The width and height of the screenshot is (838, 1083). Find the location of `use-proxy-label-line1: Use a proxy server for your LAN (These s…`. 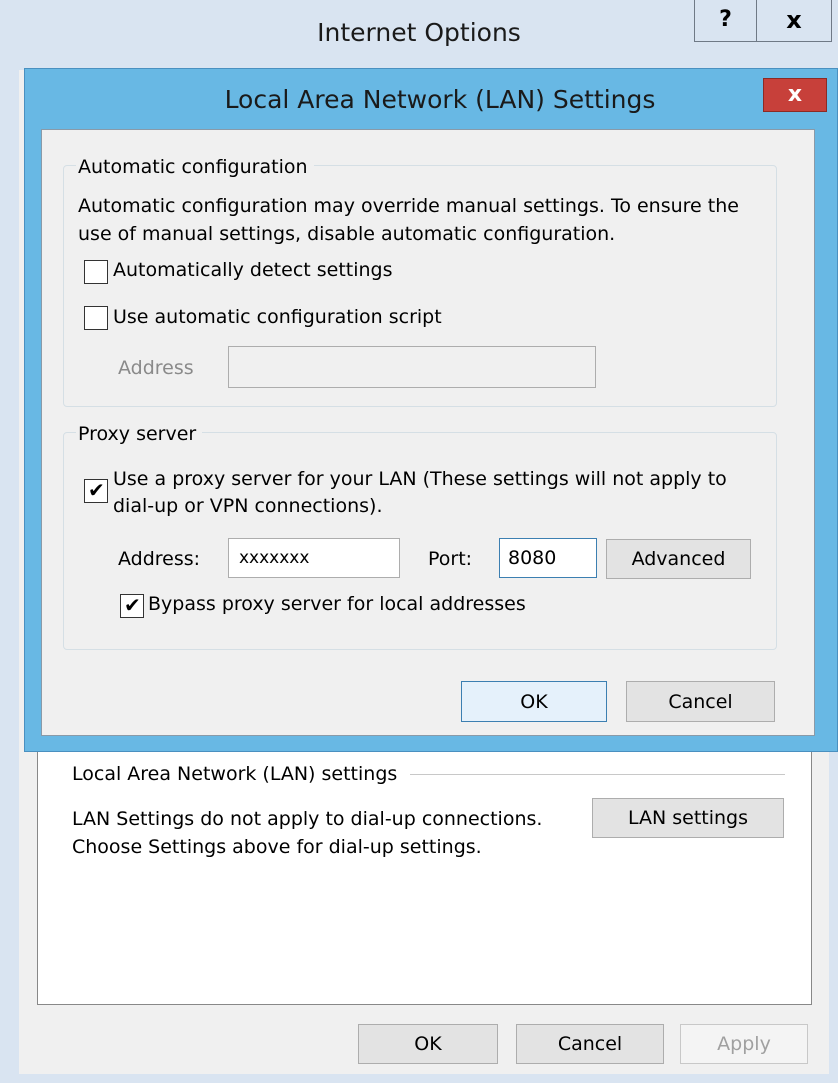

use-proxy-label-line1: Use a proxy server for your LAN (These s… is located at coordinates (420, 479).